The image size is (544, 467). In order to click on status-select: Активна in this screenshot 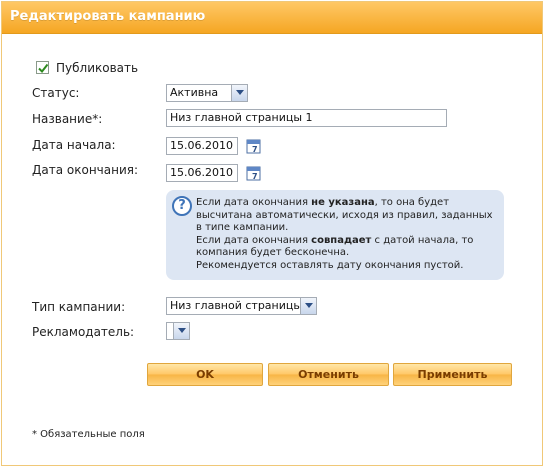, I will do `click(207, 93)`.